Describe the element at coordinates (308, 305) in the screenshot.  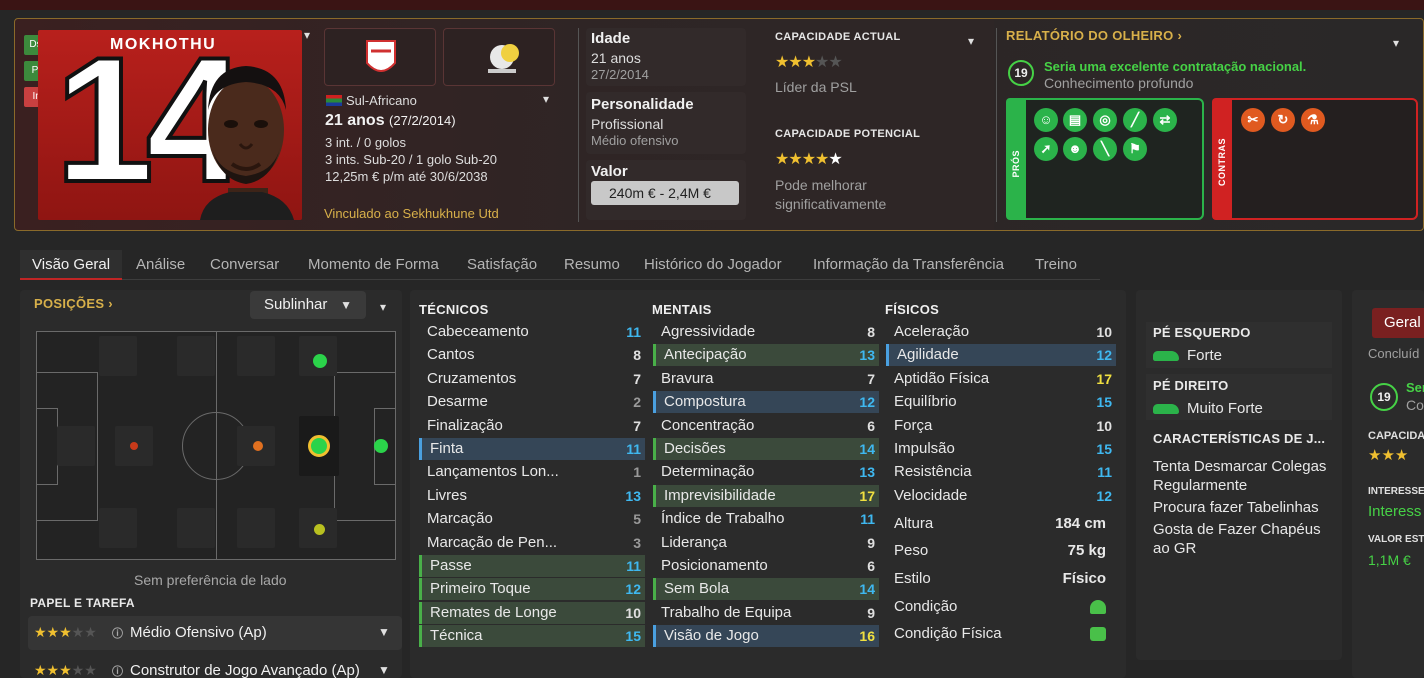
I see `highlight-dropdown: Sublinhar ▼` at that location.